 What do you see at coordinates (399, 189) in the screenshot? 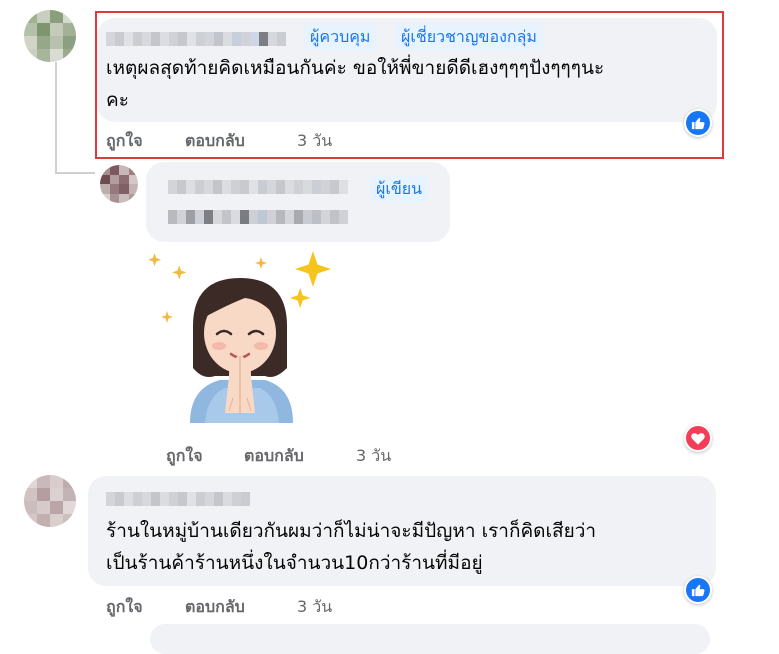
I see `author-badge: ผู้เขียน` at bounding box center [399, 189].